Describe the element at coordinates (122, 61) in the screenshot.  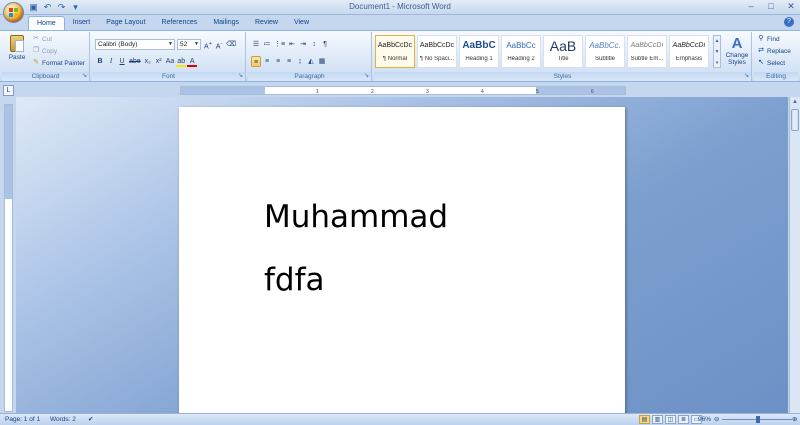
I see `underline-icon: U` at that location.